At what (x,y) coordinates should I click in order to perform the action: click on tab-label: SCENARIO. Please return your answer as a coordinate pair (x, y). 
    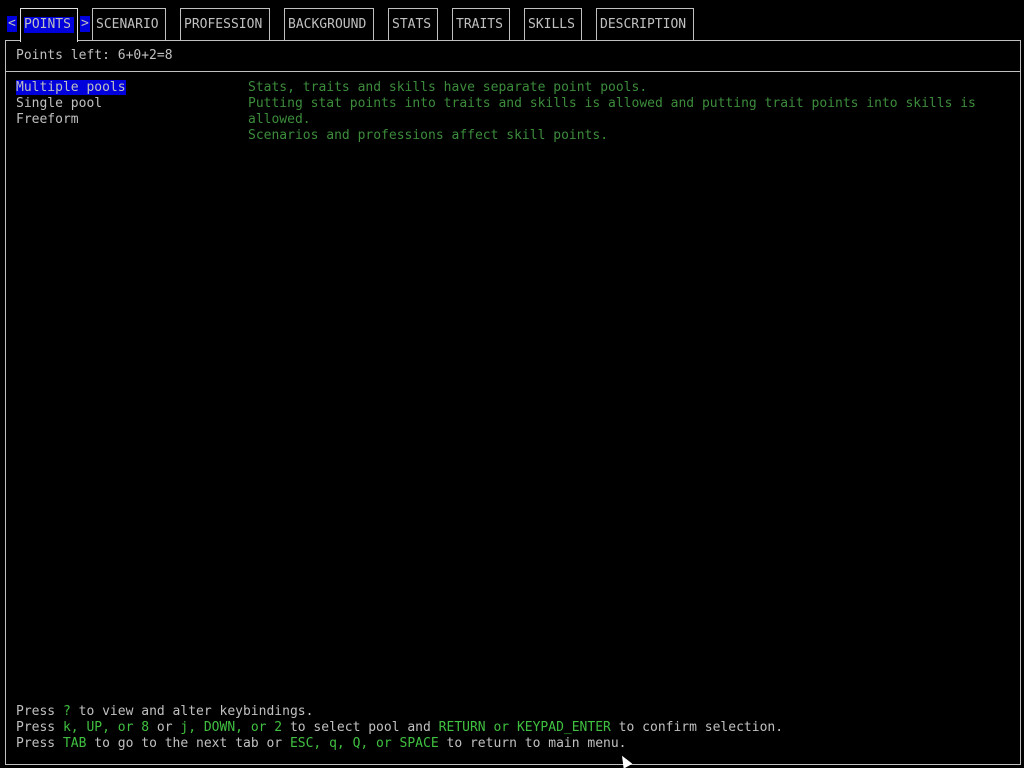
    Looking at the image, I should click on (127, 24).